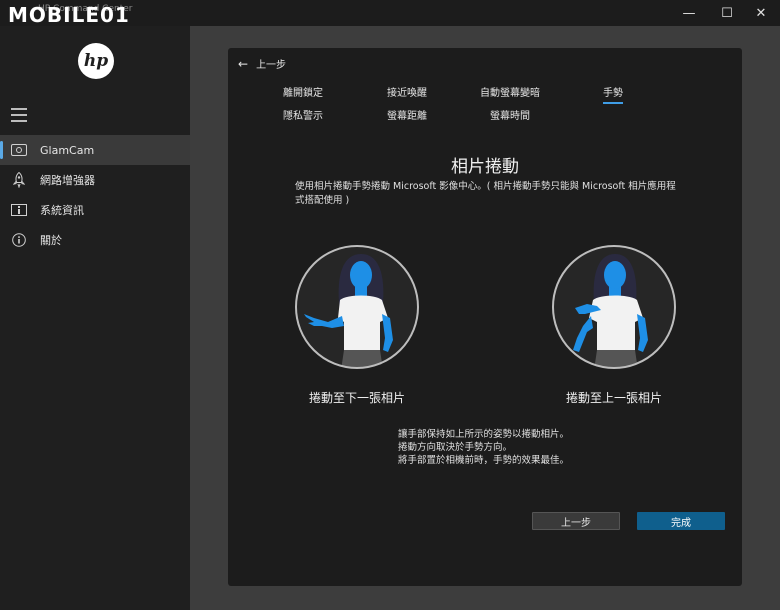 This screenshot has width=780, height=610. What do you see at coordinates (484, 460) in the screenshot?
I see `instruction-line: 將手部置於相機前時，手勢的效果最佳。` at bounding box center [484, 460].